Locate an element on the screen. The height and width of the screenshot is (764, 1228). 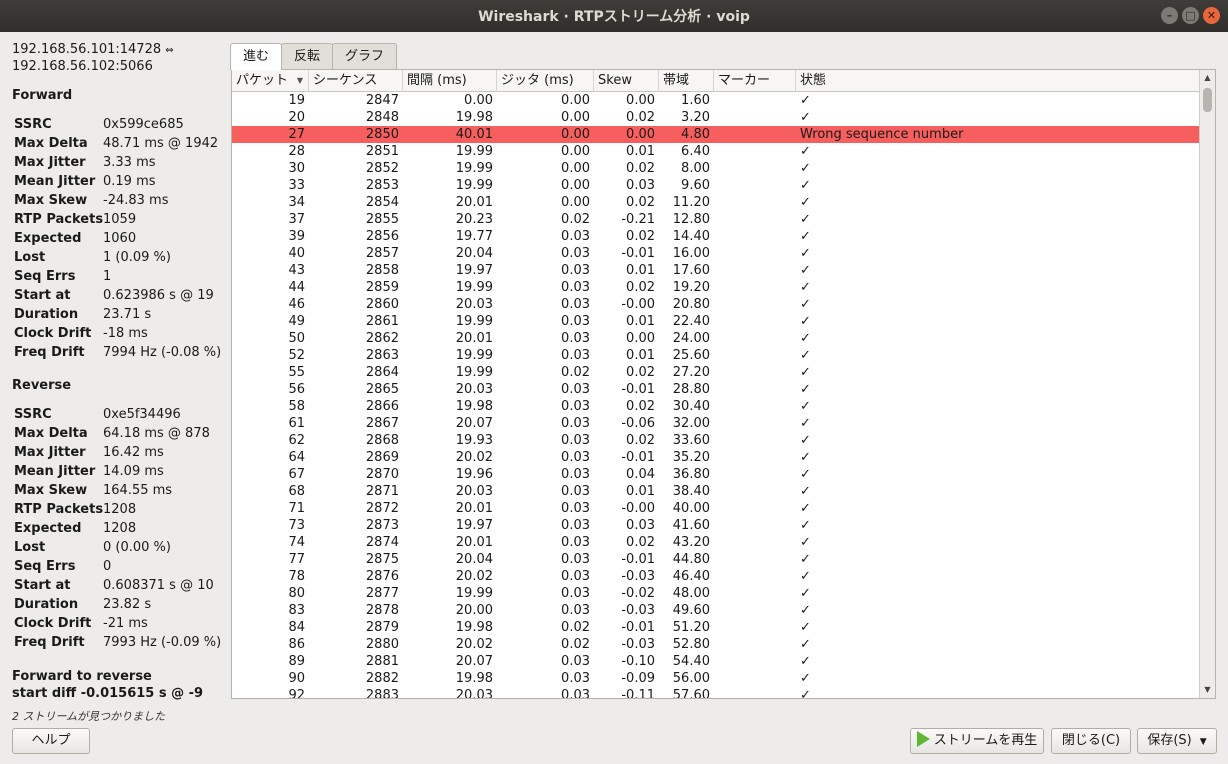
cell-bandwidth: 33.60 is located at coordinates (691, 440).